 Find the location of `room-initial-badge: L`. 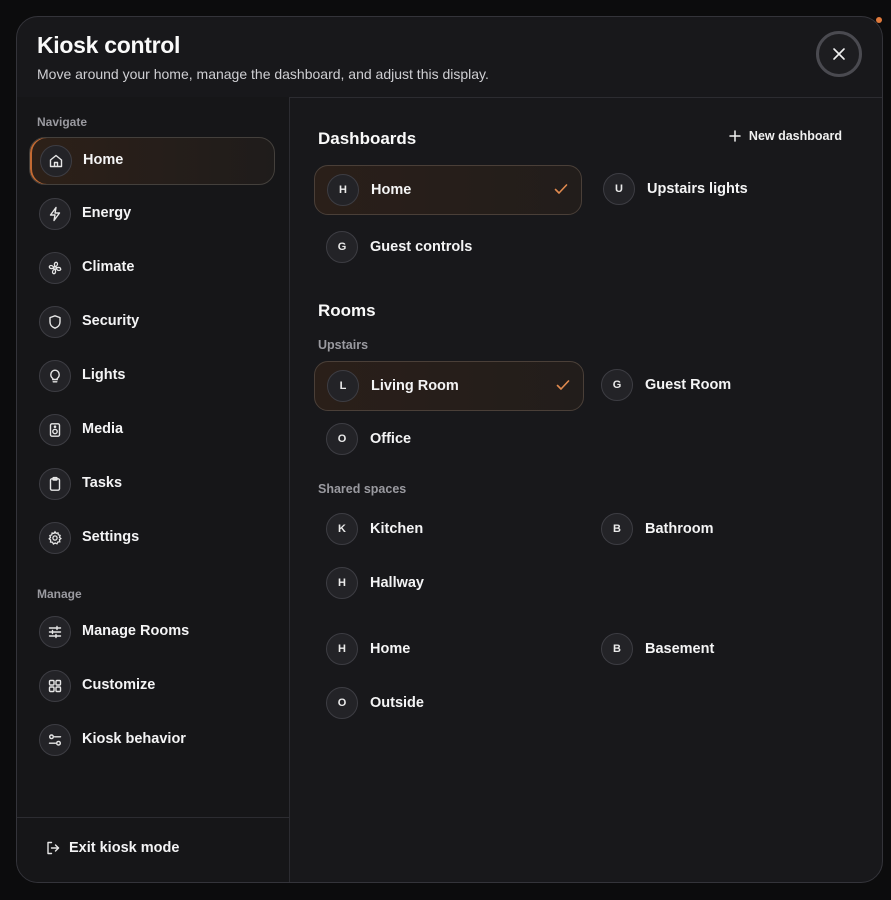

room-initial-badge: L is located at coordinates (343, 386).